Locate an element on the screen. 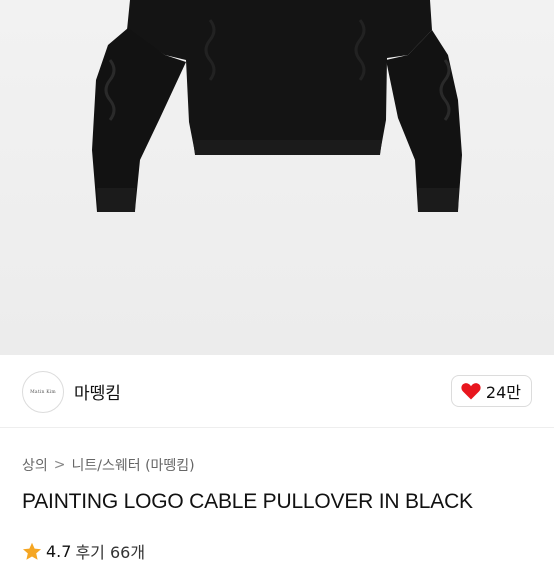  seller-logo-text: Matin Kim is located at coordinates (43, 392).